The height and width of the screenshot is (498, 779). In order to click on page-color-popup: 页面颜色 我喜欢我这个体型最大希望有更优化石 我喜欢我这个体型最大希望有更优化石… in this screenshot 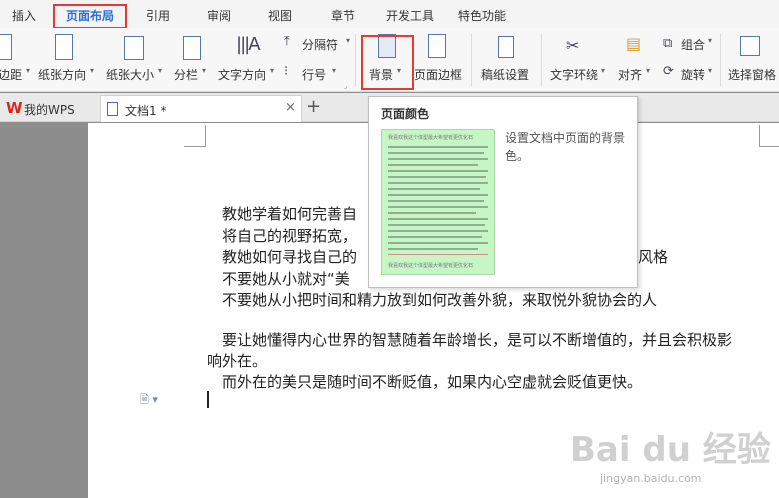, I will do `click(503, 192)`.